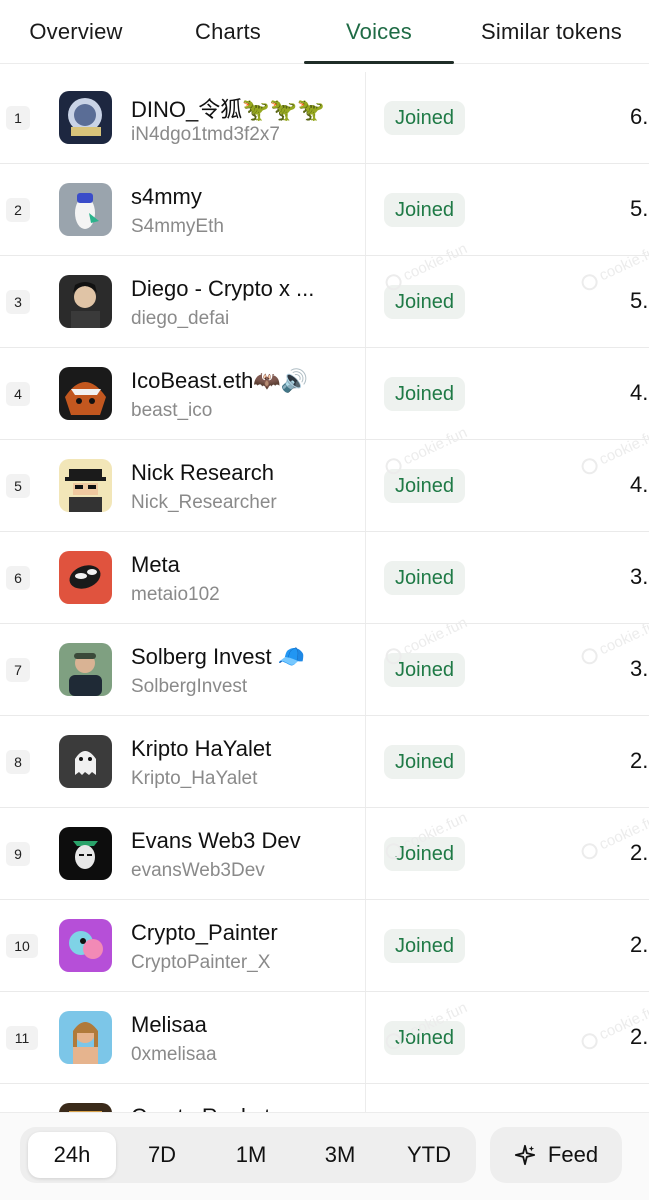 This screenshot has width=649, height=1200. I want to click on voice-handle: iN4dgo1tmd3f2x7, so click(205, 134).